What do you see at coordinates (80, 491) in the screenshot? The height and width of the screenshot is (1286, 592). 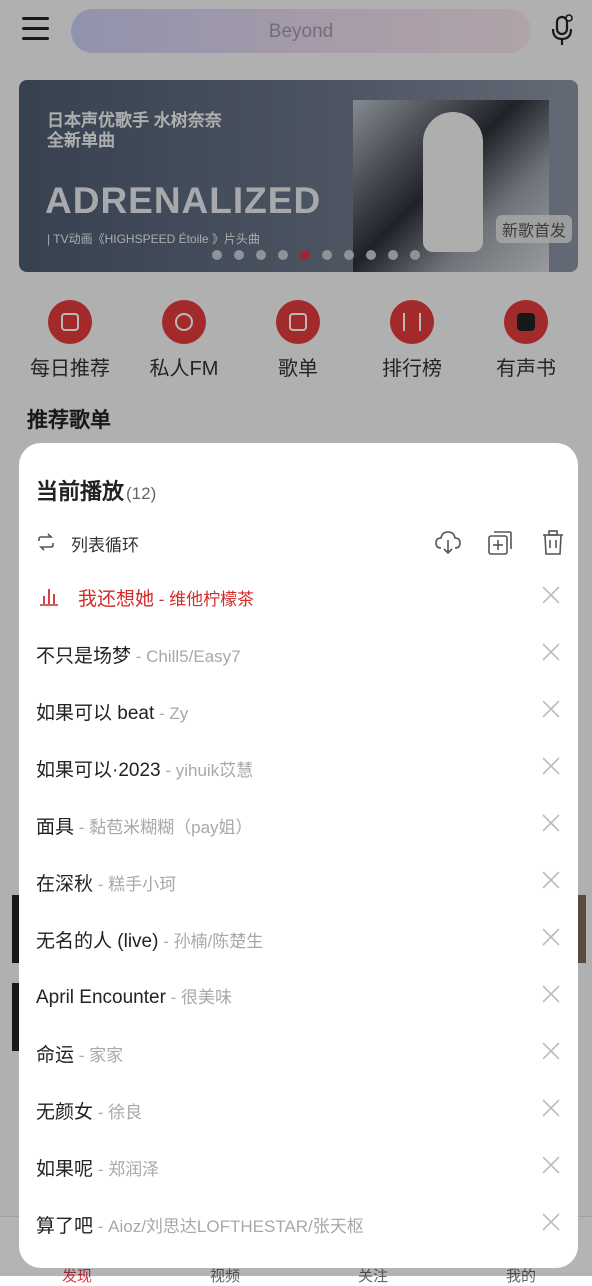 I see `sheet-title-text: 当前播放` at bounding box center [80, 491].